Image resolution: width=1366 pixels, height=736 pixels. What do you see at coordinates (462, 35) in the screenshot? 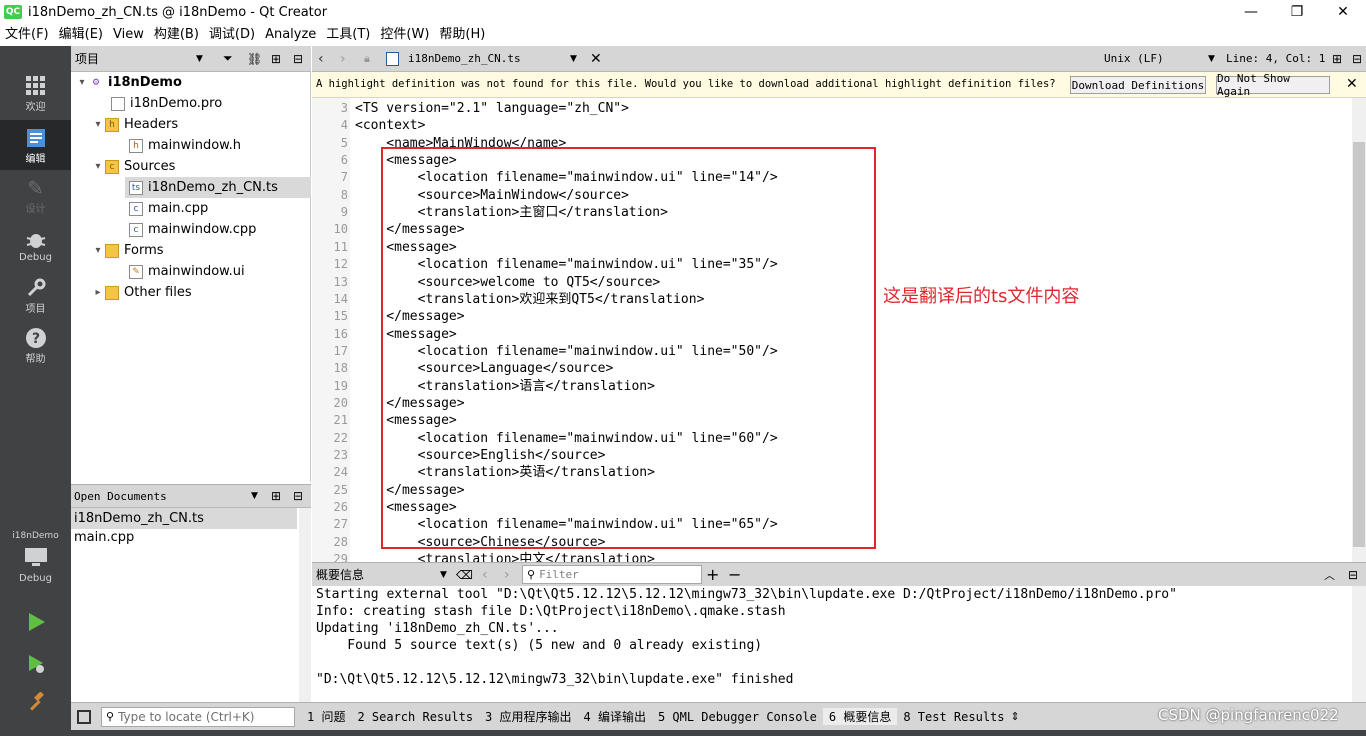
I see `menu-help: 帮助(H)` at bounding box center [462, 35].